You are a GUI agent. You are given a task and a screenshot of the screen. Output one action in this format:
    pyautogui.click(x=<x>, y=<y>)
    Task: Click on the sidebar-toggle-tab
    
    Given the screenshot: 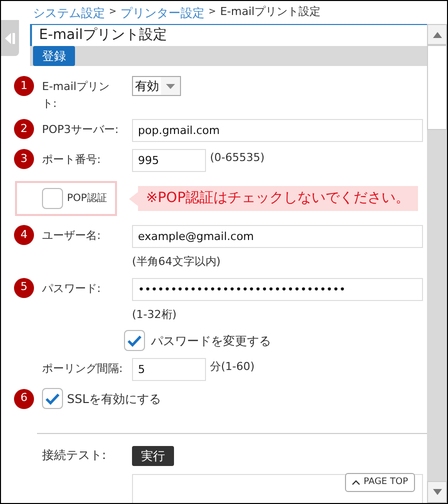 What is the action you would take?
    pyautogui.click(x=10, y=38)
    